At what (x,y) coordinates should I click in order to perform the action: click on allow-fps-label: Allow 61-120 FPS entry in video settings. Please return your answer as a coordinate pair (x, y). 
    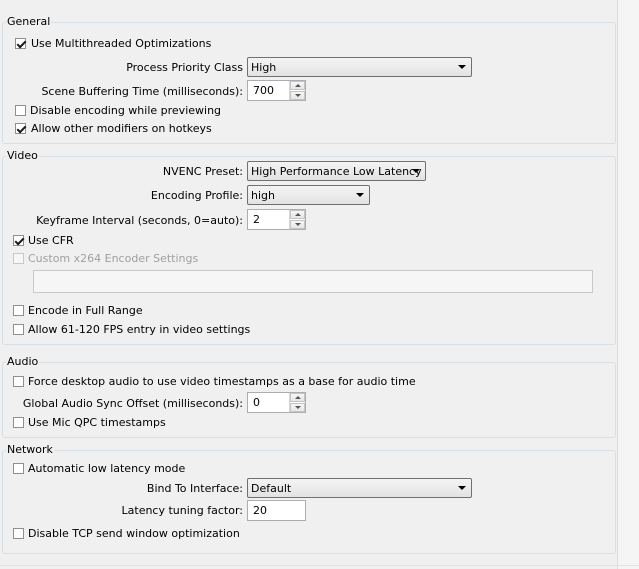
    Looking at the image, I should click on (139, 330).